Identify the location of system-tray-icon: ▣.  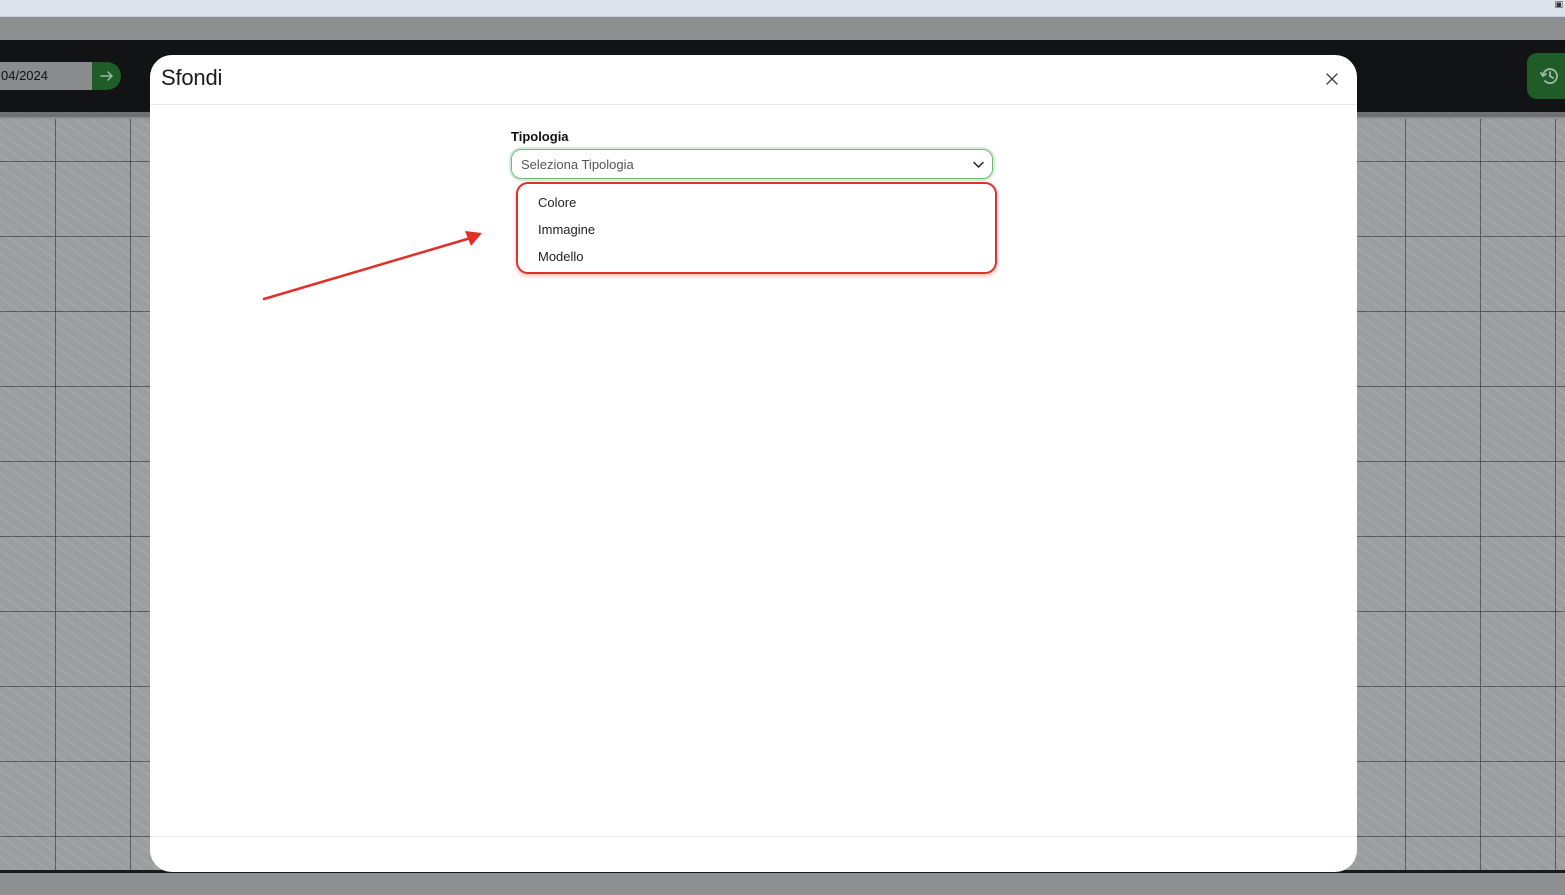
(1558, 5).